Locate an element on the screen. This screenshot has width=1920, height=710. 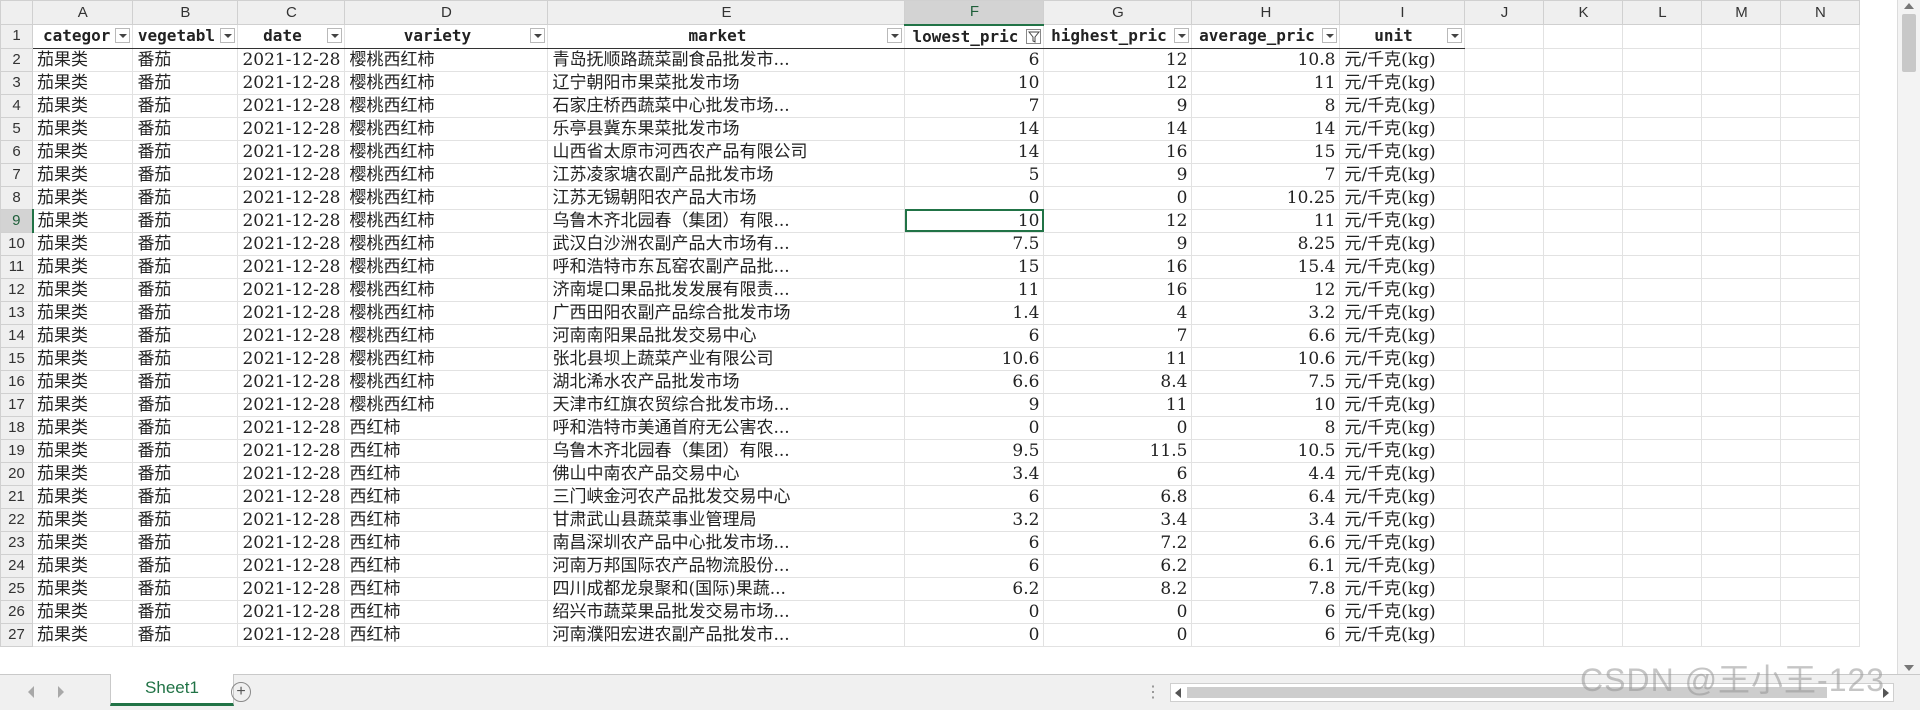
table-cell: 10.6 is located at coordinates (1266, 358).